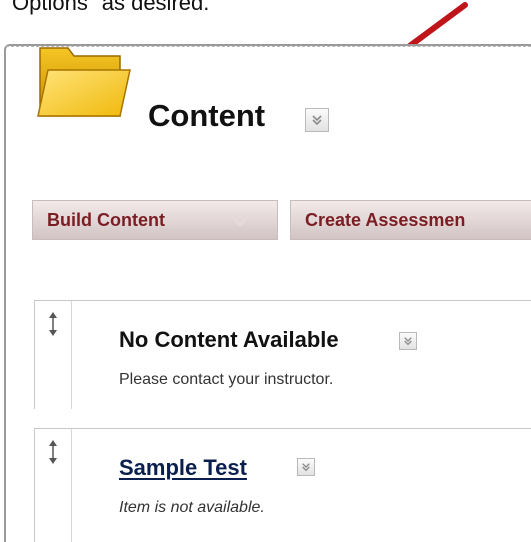 The image size is (531, 542). I want to click on create-assessment-label: Create Assessmen, so click(385, 219).